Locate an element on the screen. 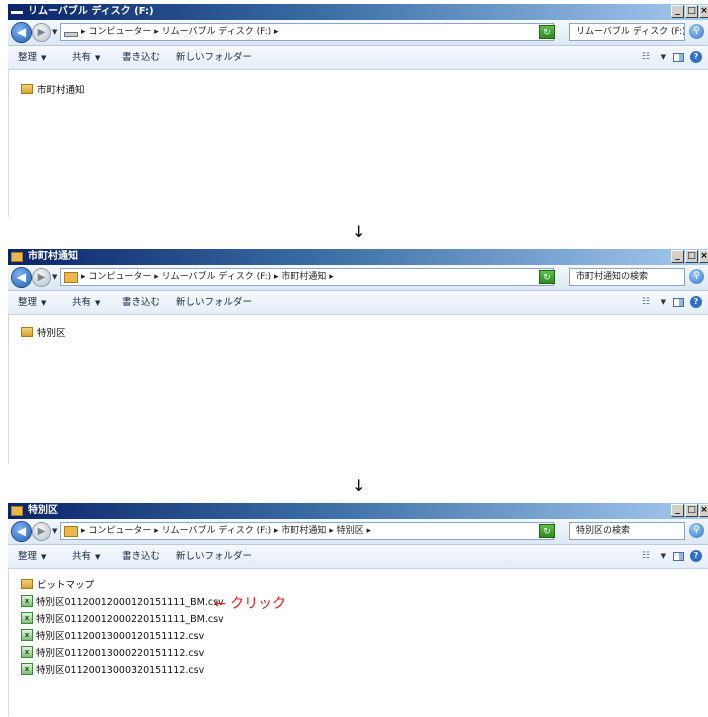 Image resolution: width=708 pixels, height=717 pixels. address-field: ▸ コンピューター ▸ リムーバブル ディスク (F:) ▸ 市町村通知 ▸ ▼ is located at coordinates (307, 277).